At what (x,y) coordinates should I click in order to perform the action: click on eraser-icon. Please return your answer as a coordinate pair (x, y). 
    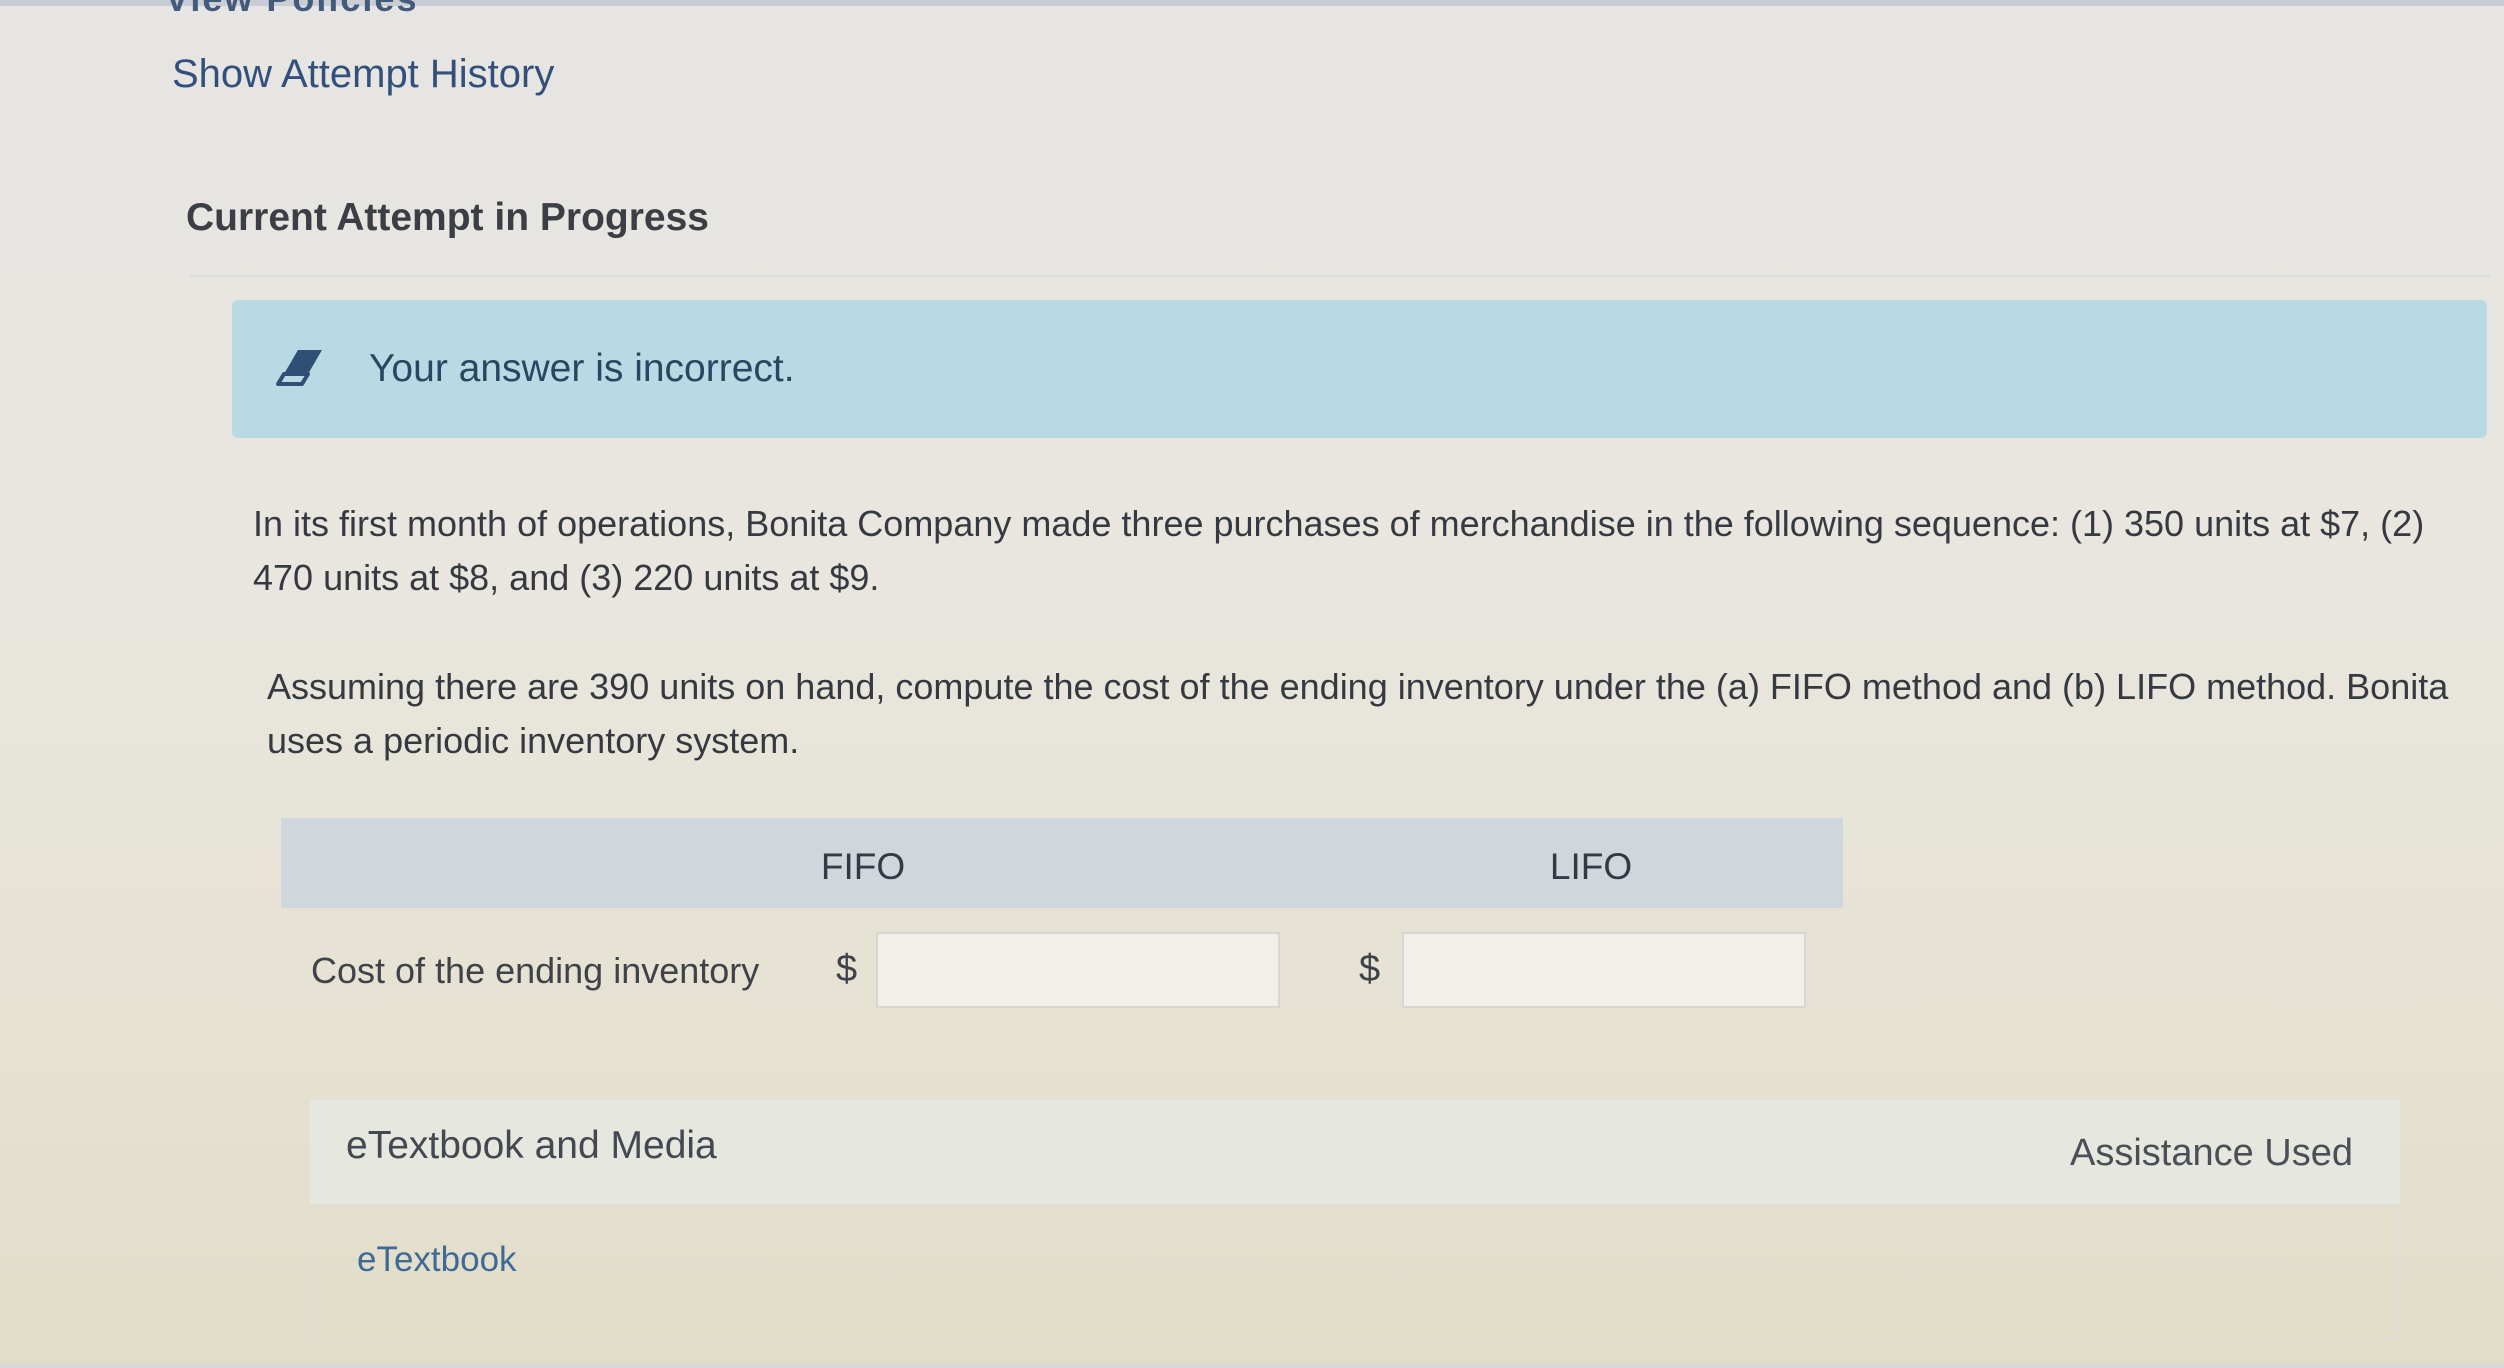
    Looking at the image, I should click on (299, 368).